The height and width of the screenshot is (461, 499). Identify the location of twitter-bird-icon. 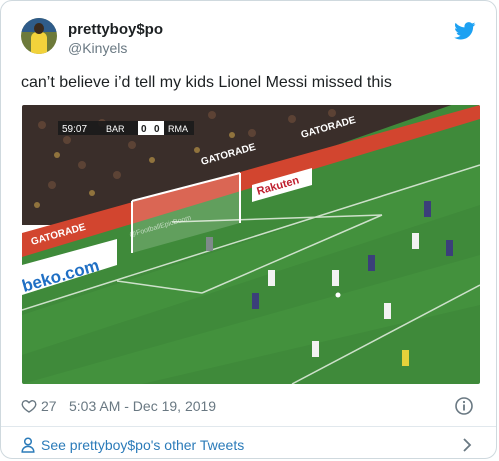
(465, 31).